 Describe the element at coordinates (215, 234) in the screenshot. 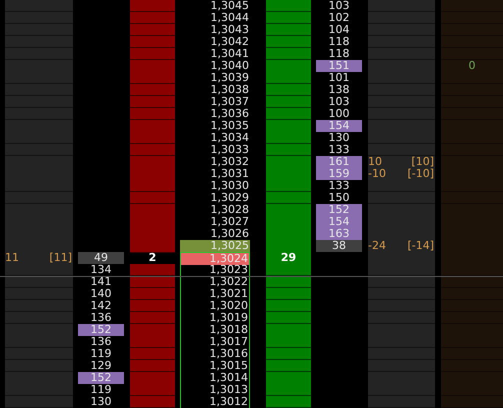

I see `price-level: 1,3026` at that location.